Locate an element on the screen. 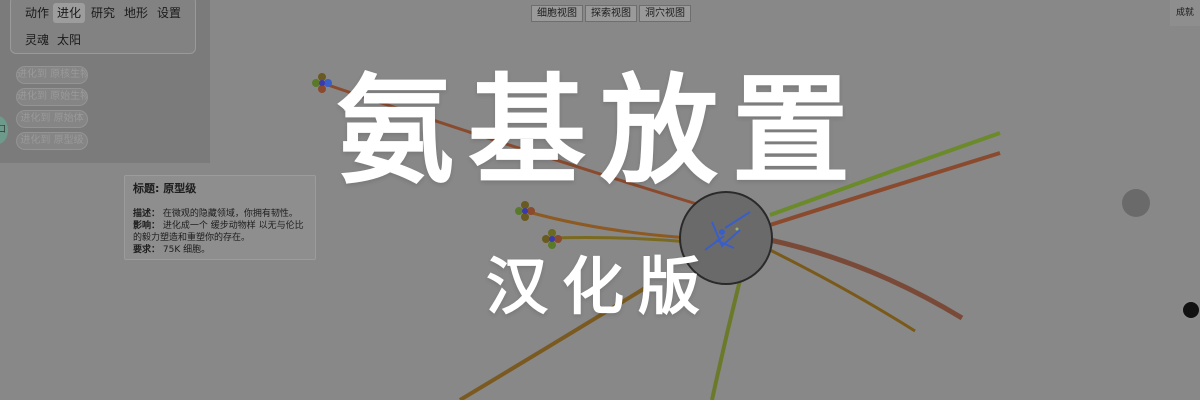 This screenshot has width=1200, height=400. tab-settings: 设置 is located at coordinates (169, 13).